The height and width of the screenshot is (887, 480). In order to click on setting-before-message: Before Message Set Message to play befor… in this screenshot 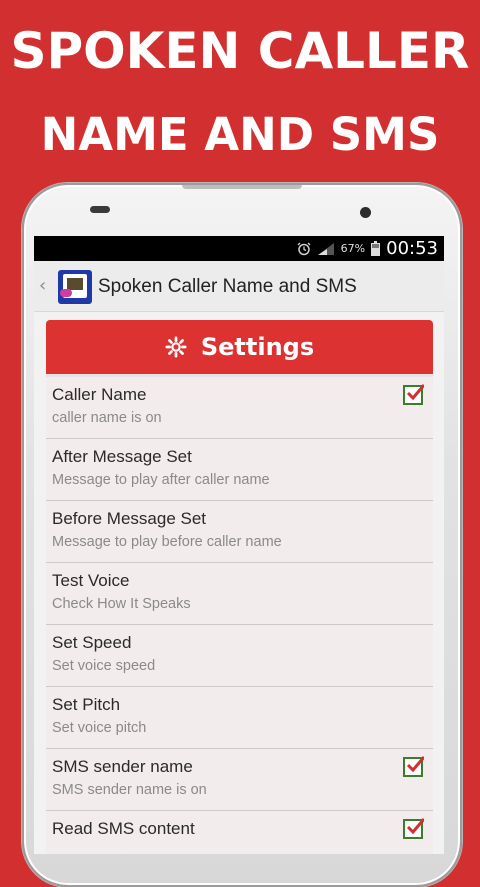, I will do `click(239, 532)`.